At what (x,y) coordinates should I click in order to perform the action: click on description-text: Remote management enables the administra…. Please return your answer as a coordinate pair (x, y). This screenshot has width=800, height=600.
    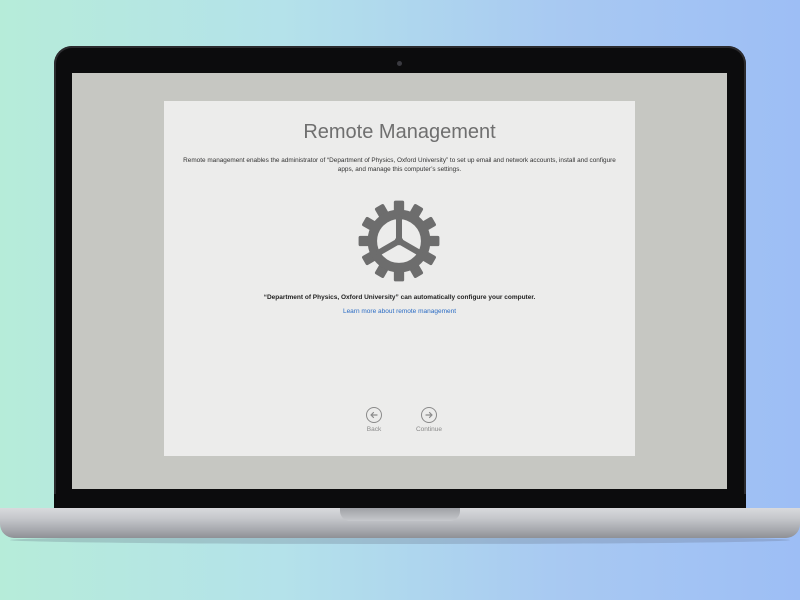
    Looking at the image, I should click on (399, 165).